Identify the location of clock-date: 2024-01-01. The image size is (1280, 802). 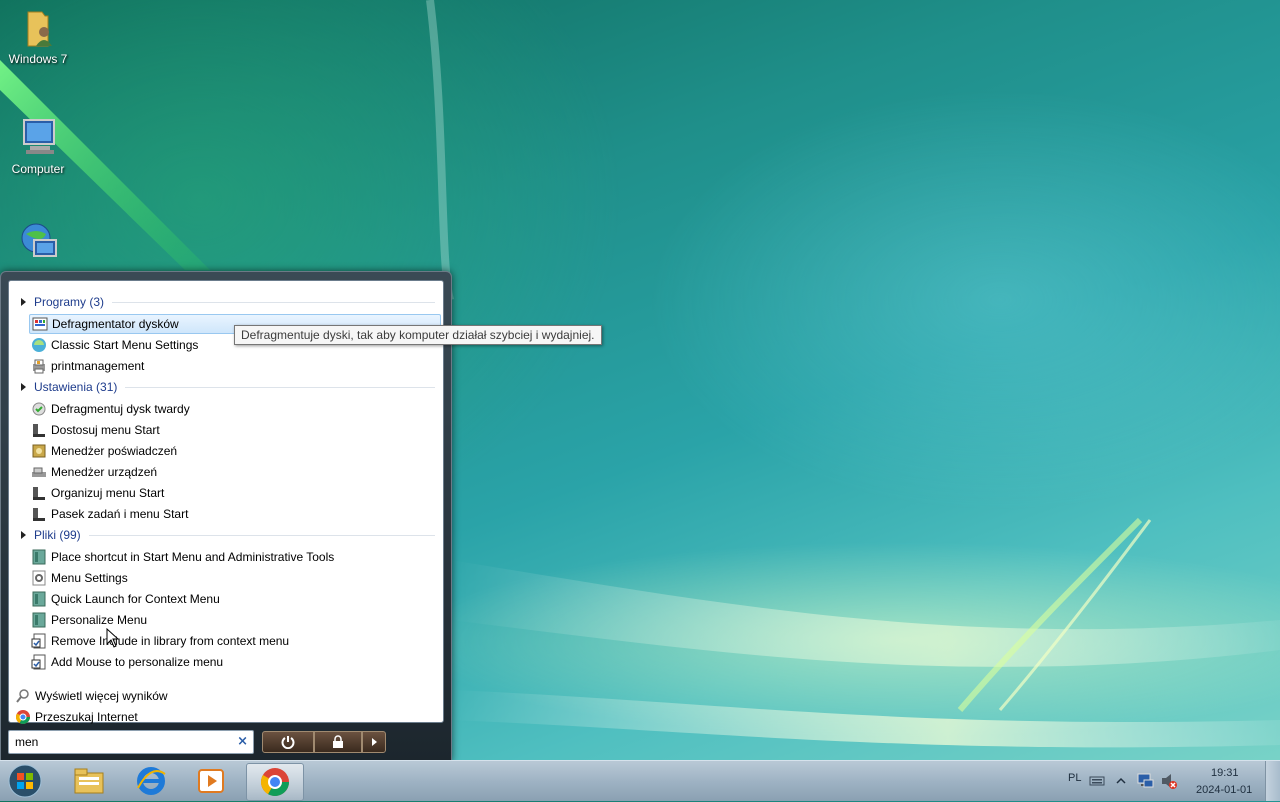
(1224, 790).